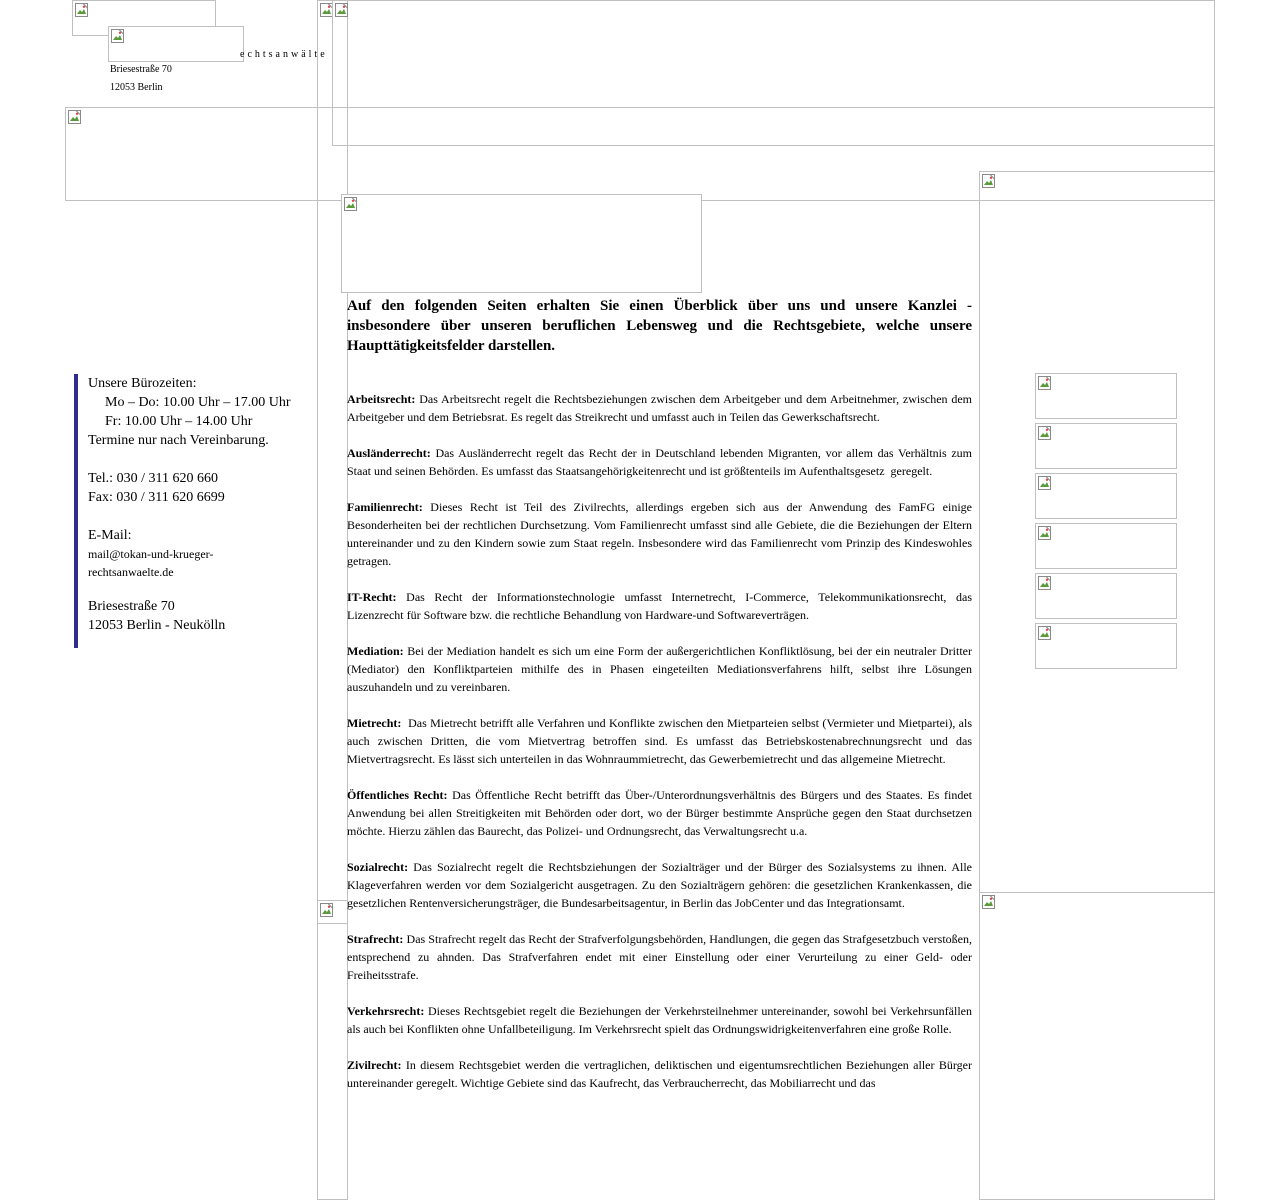 The height and width of the screenshot is (1204, 1280). What do you see at coordinates (203, 554) in the screenshot?
I see `email-line-1: mail@tokan-und-krueger-` at bounding box center [203, 554].